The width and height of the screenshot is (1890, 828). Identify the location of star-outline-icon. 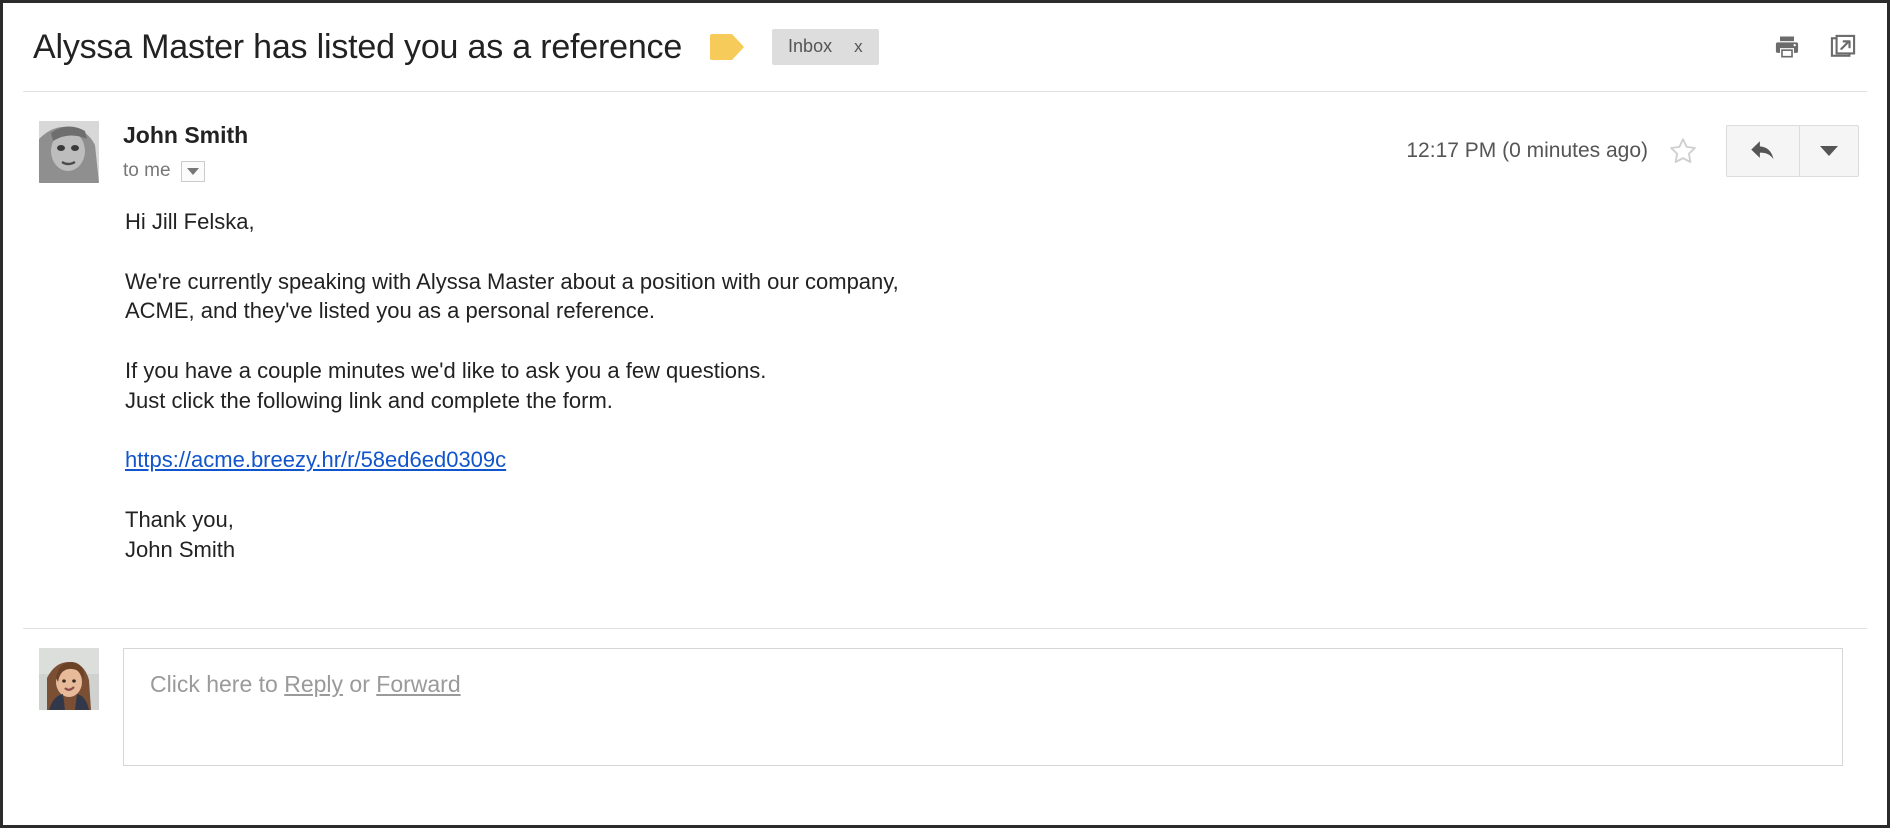
(1683, 151).